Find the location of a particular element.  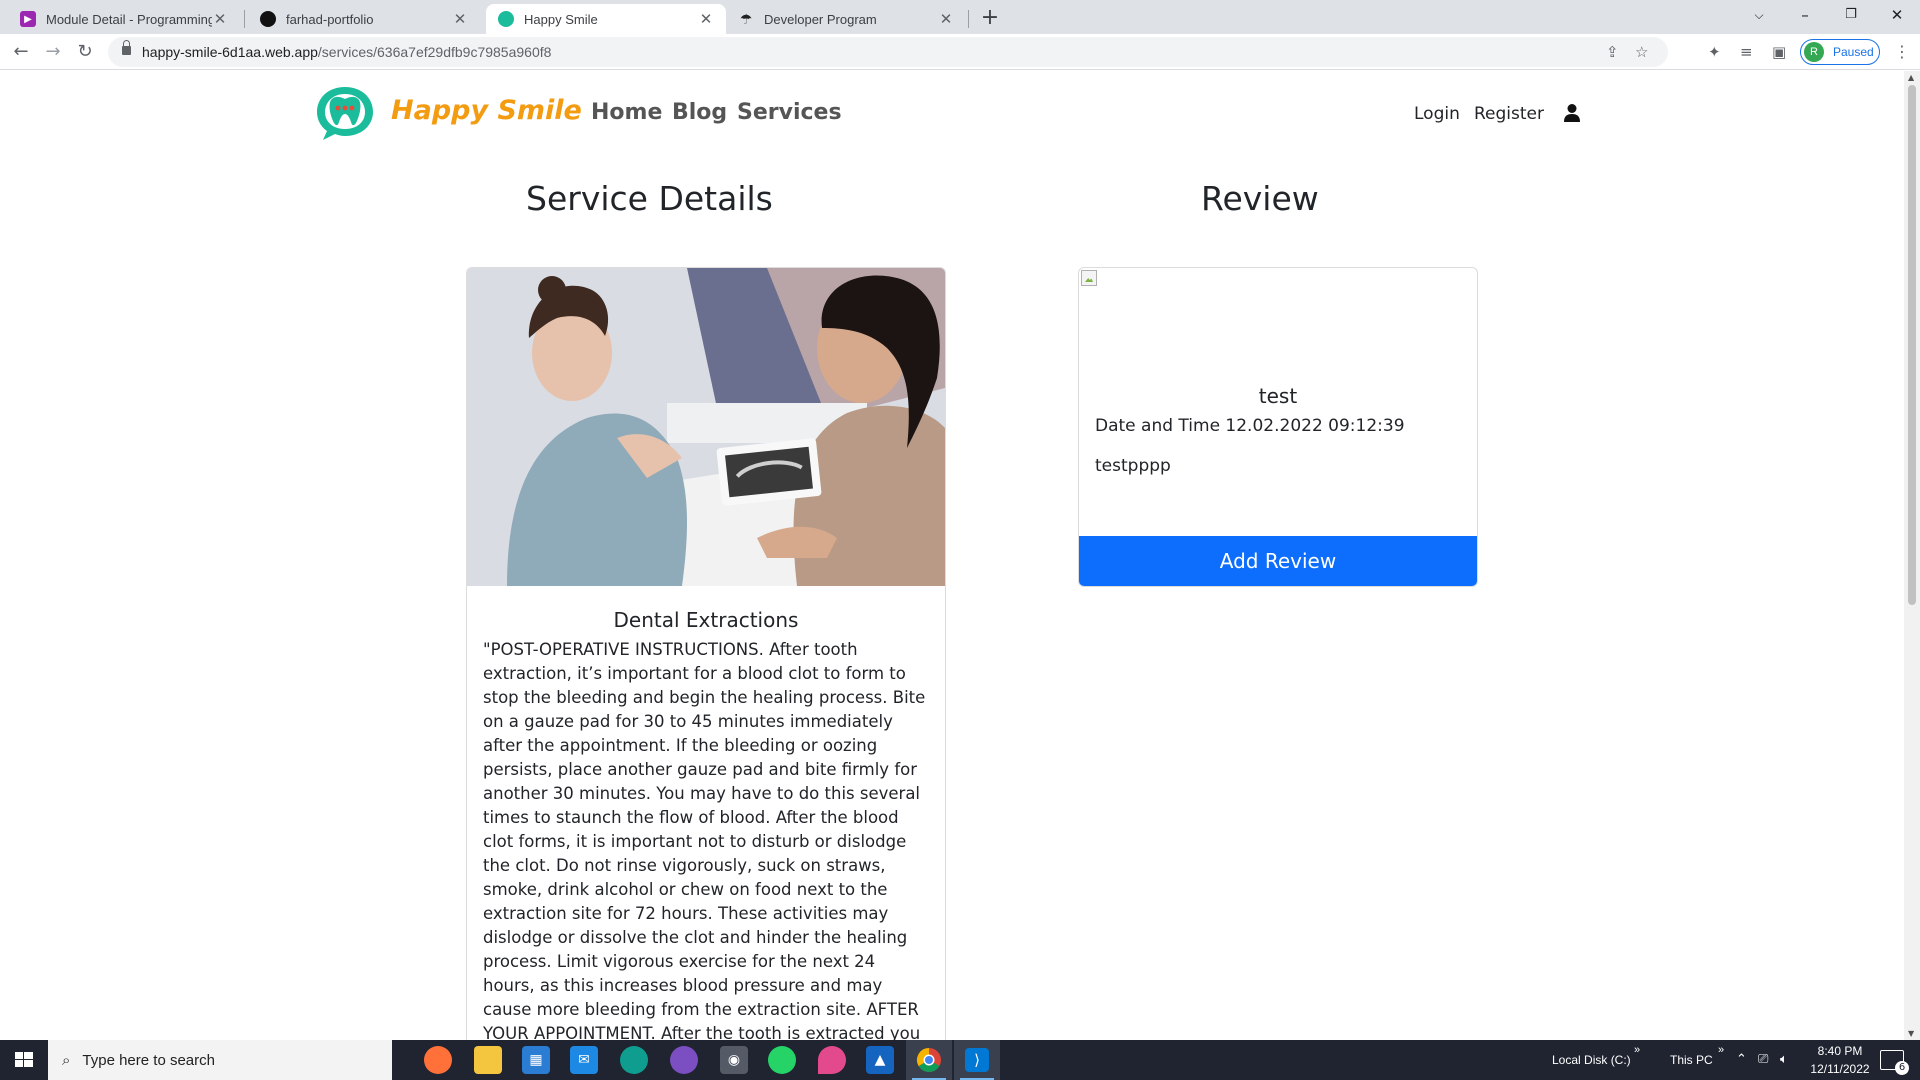

file-explorer-icon is located at coordinates (488, 1060).